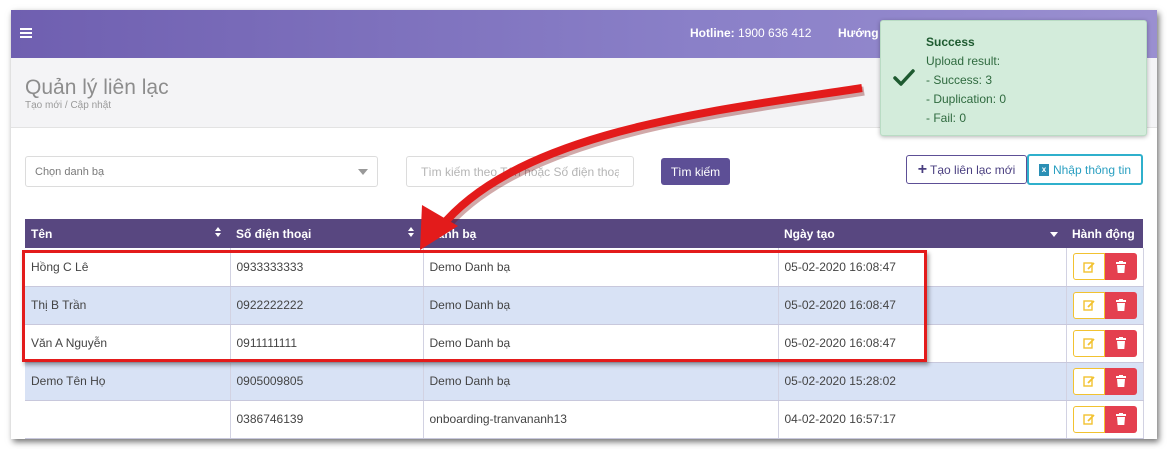  What do you see at coordinates (695, 171) in the screenshot?
I see `search-button: Tìm kiếm` at bounding box center [695, 171].